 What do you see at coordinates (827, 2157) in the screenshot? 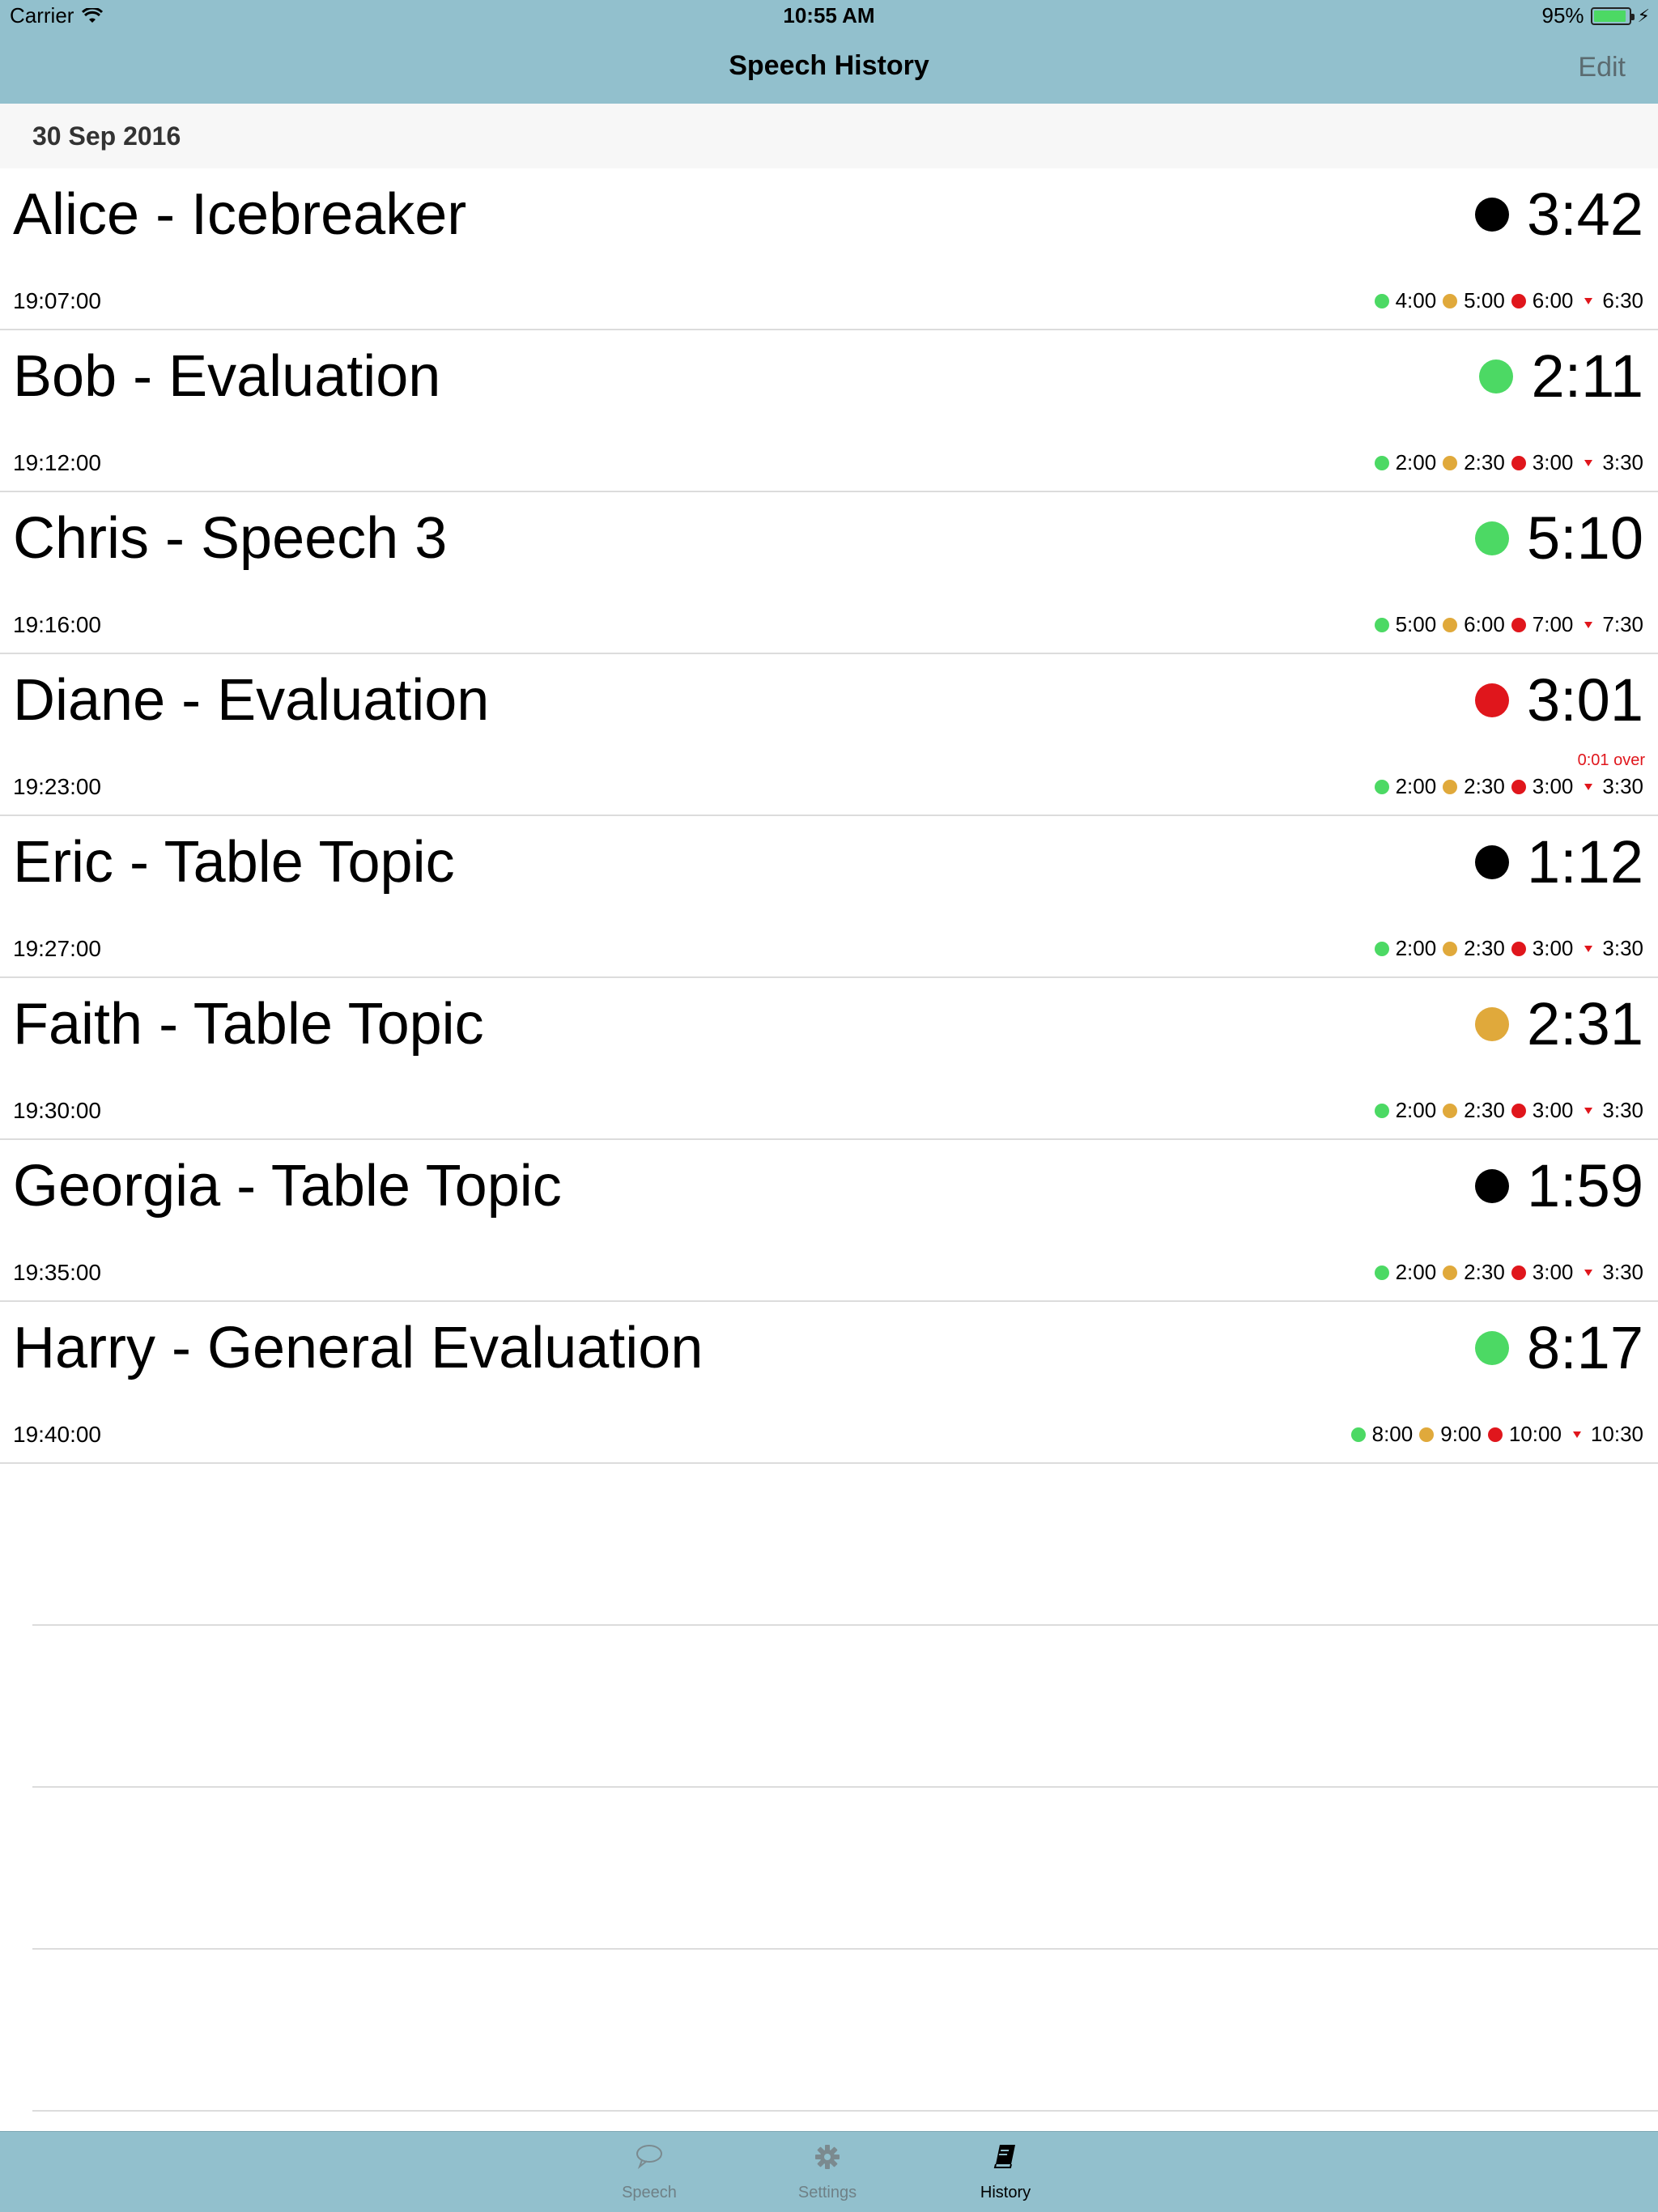
I see `gear-icon` at bounding box center [827, 2157].